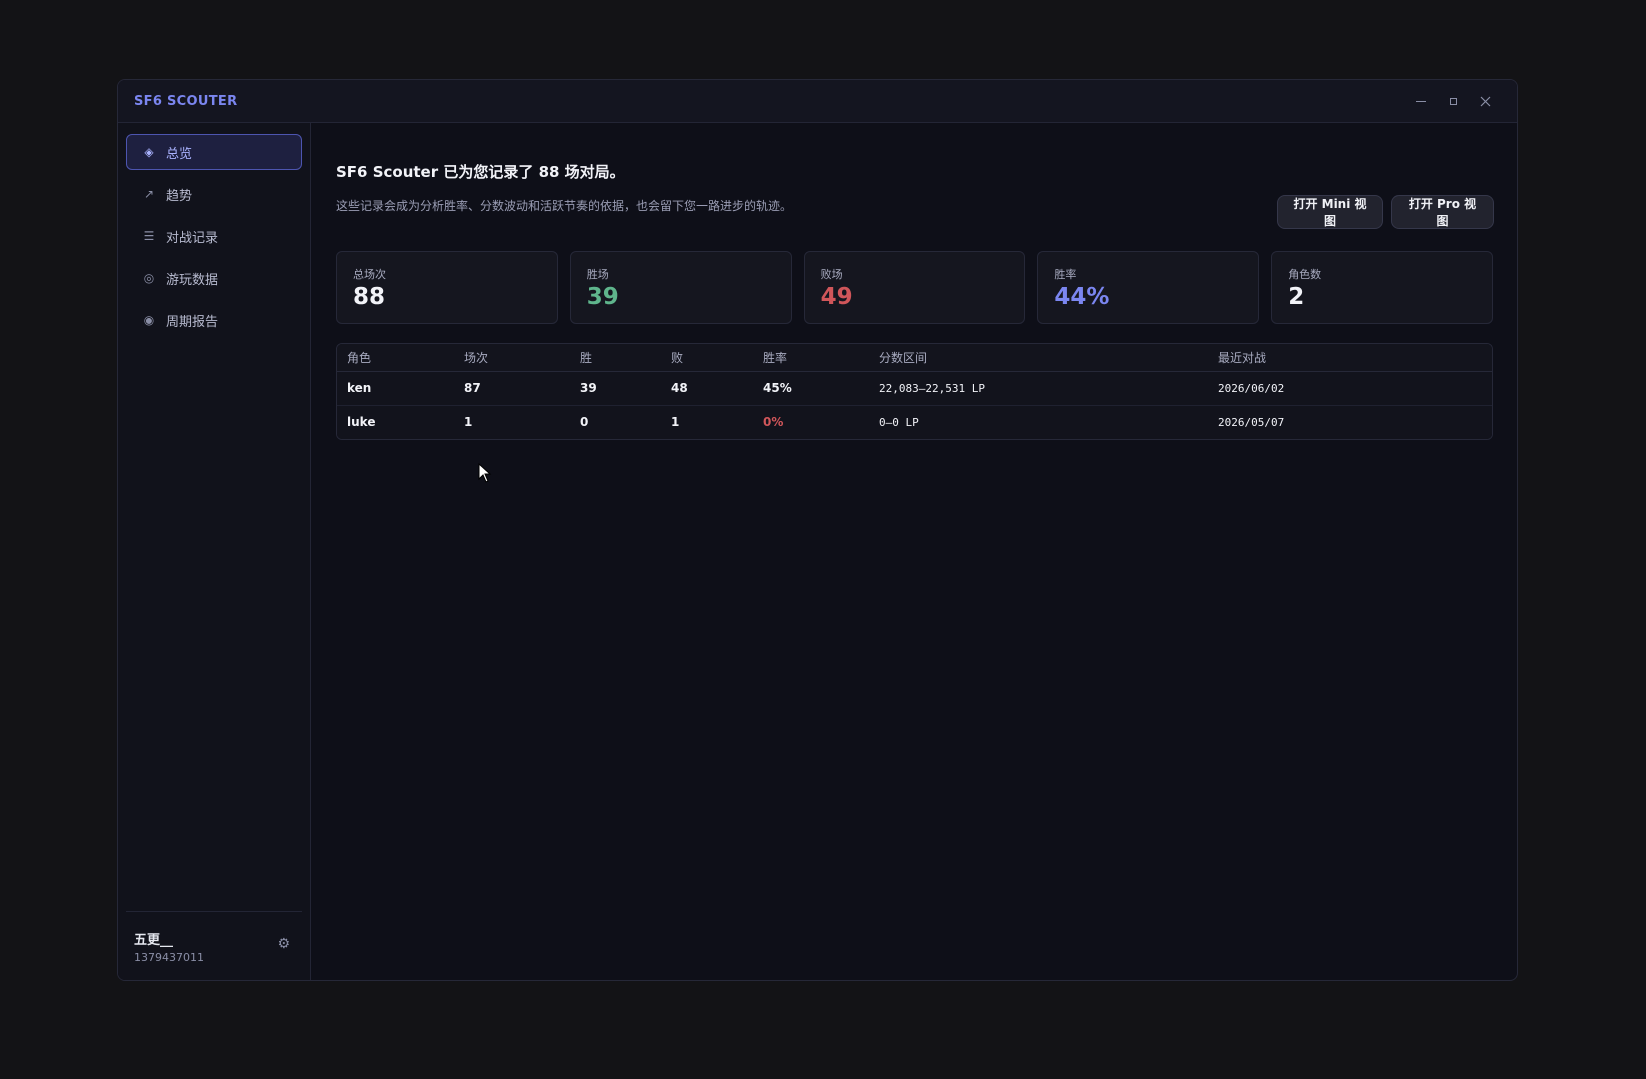 The height and width of the screenshot is (1079, 1646). Describe the element at coordinates (811, 388) in the screenshot. I see `cell-winrate: 45%` at that location.